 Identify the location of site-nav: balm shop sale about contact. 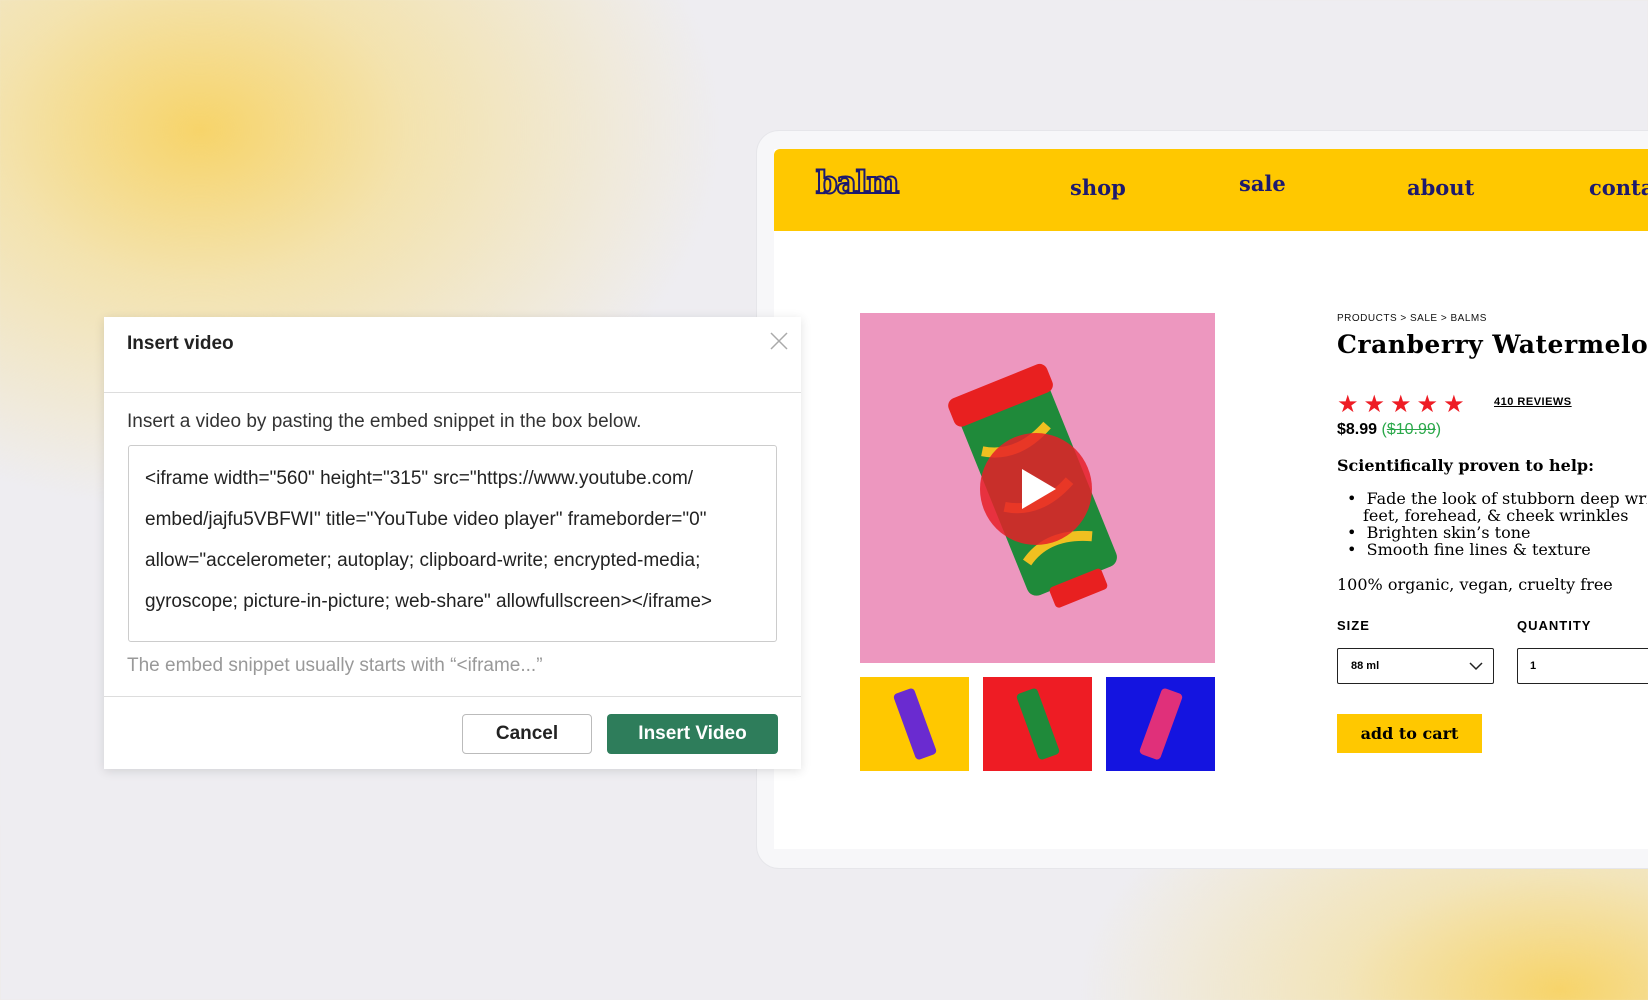
(1211, 190).